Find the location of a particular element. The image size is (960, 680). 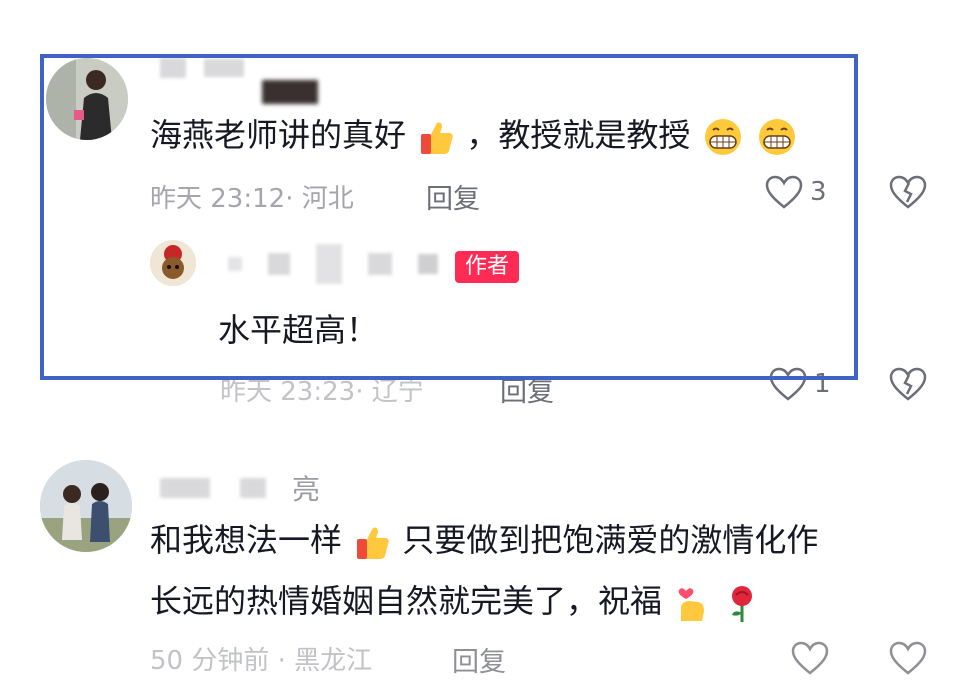

reply-reply-button: 回复 is located at coordinates (527, 389).